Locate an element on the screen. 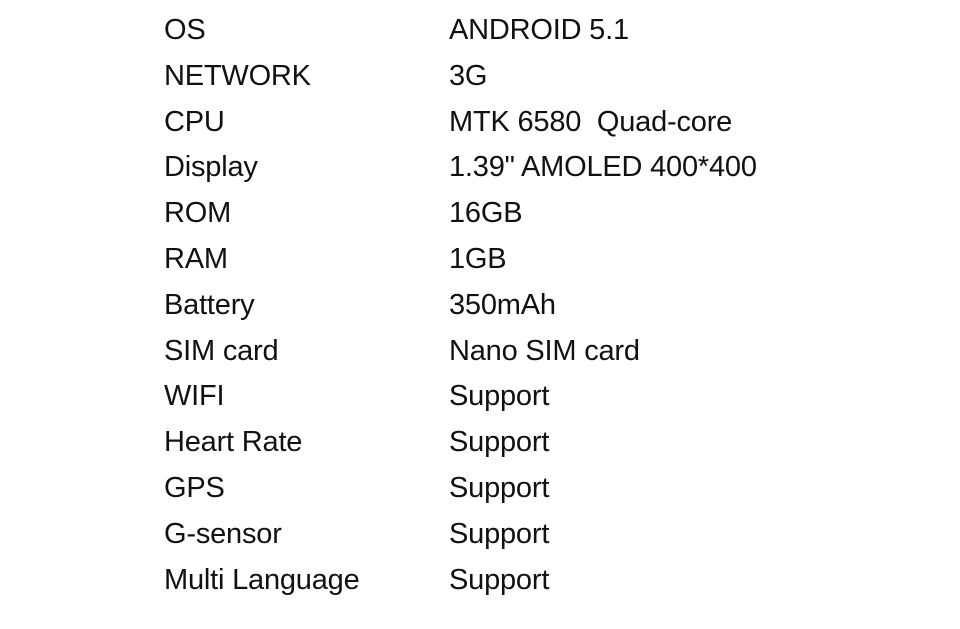 This screenshot has width=960, height=629. spec-value: ANDROID 5.1 is located at coordinates (539, 30).